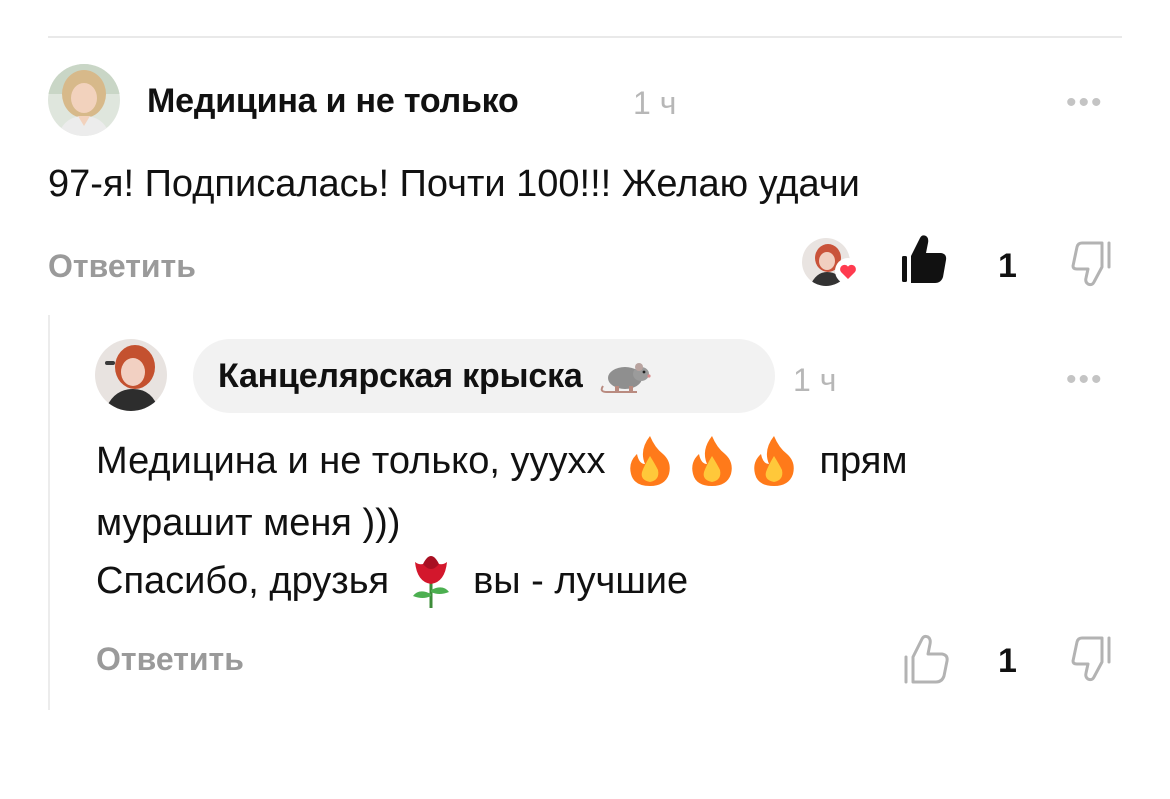 The image size is (1170, 799). Describe the element at coordinates (1007, 266) in the screenshot. I see `like-count: 1` at that location.